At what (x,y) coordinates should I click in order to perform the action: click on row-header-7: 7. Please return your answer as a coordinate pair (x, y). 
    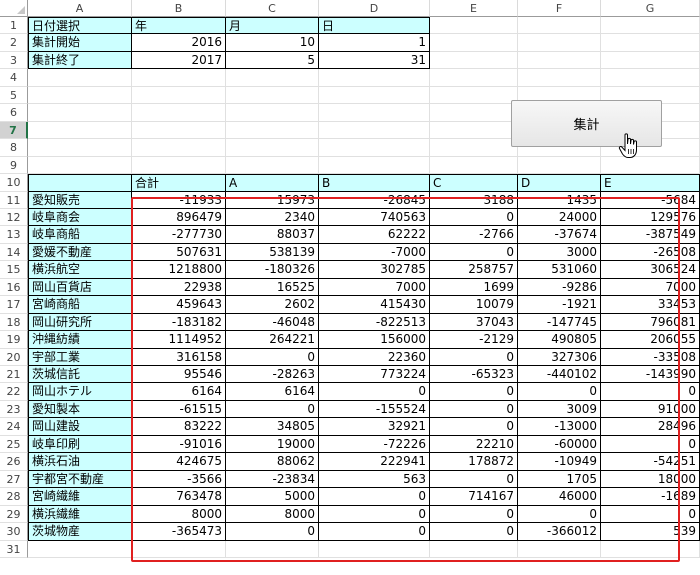
    Looking at the image, I should click on (14, 130).